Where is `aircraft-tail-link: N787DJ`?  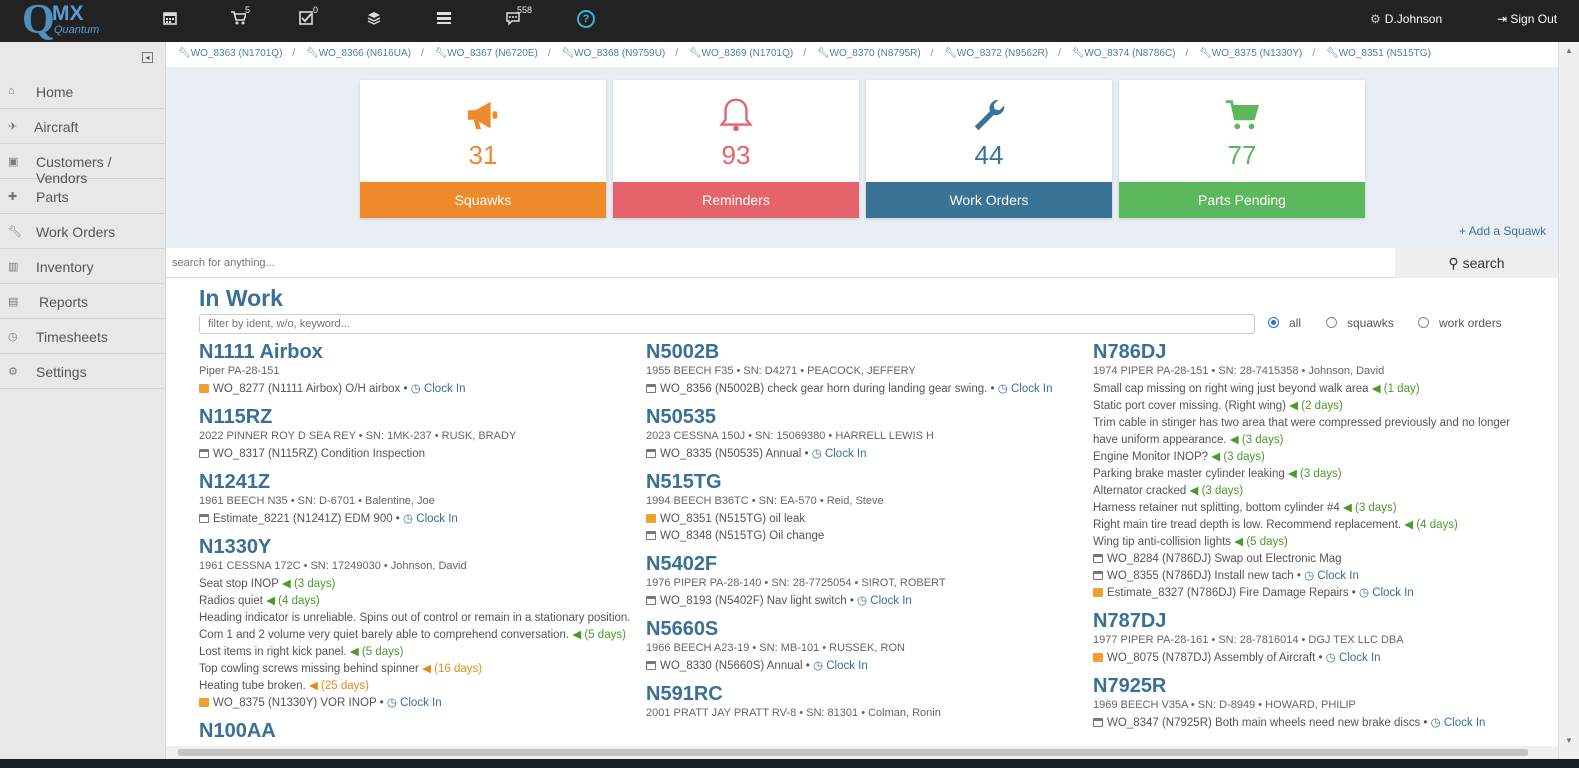 aircraft-tail-link: N787DJ is located at coordinates (1313, 621).